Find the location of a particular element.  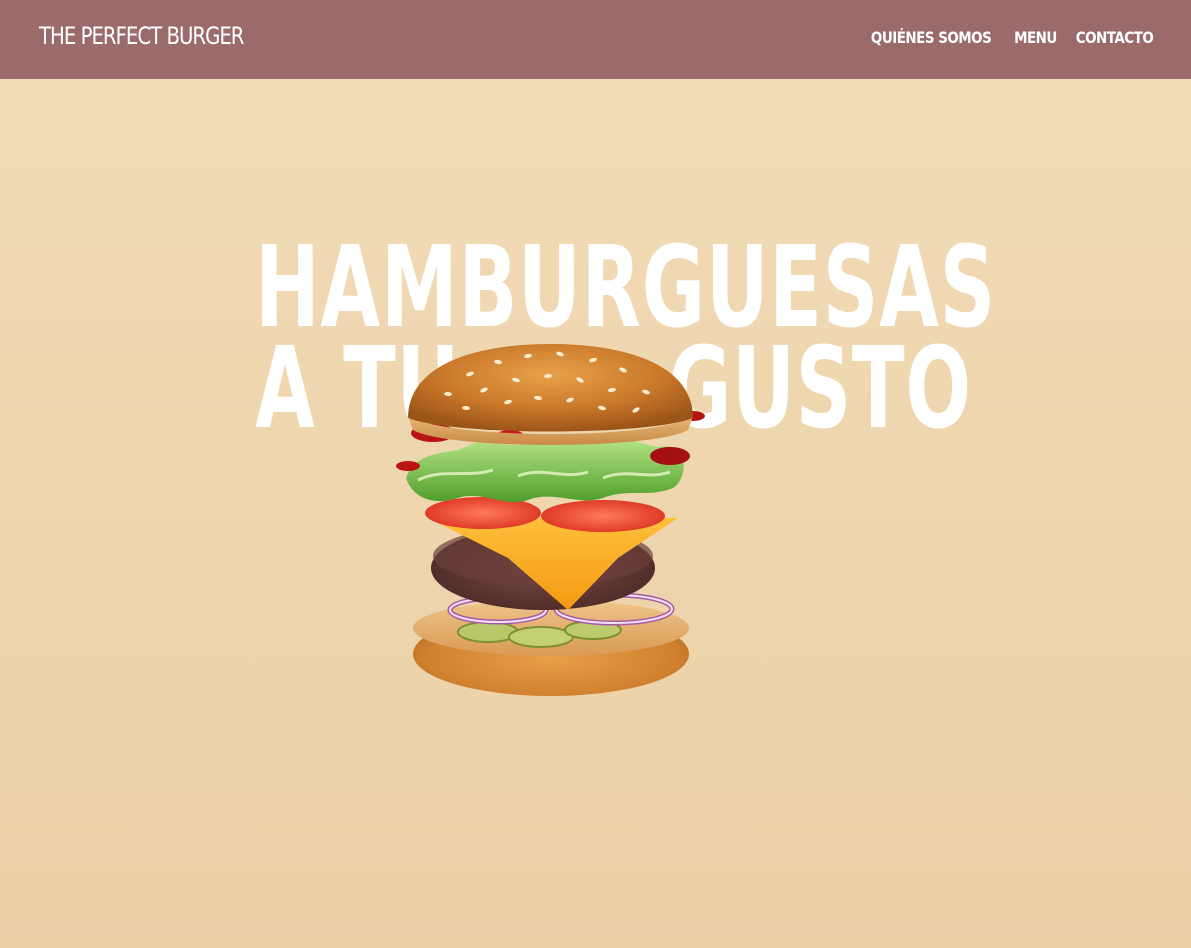

nav-link-menu: MENU is located at coordinates (1035, 37).